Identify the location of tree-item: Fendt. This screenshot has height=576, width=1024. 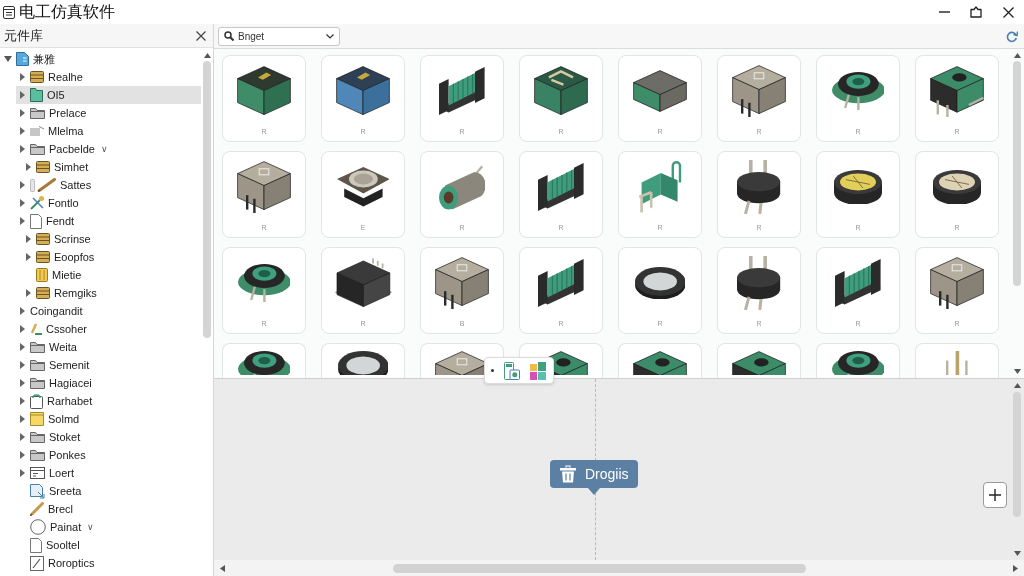
(47, 221).